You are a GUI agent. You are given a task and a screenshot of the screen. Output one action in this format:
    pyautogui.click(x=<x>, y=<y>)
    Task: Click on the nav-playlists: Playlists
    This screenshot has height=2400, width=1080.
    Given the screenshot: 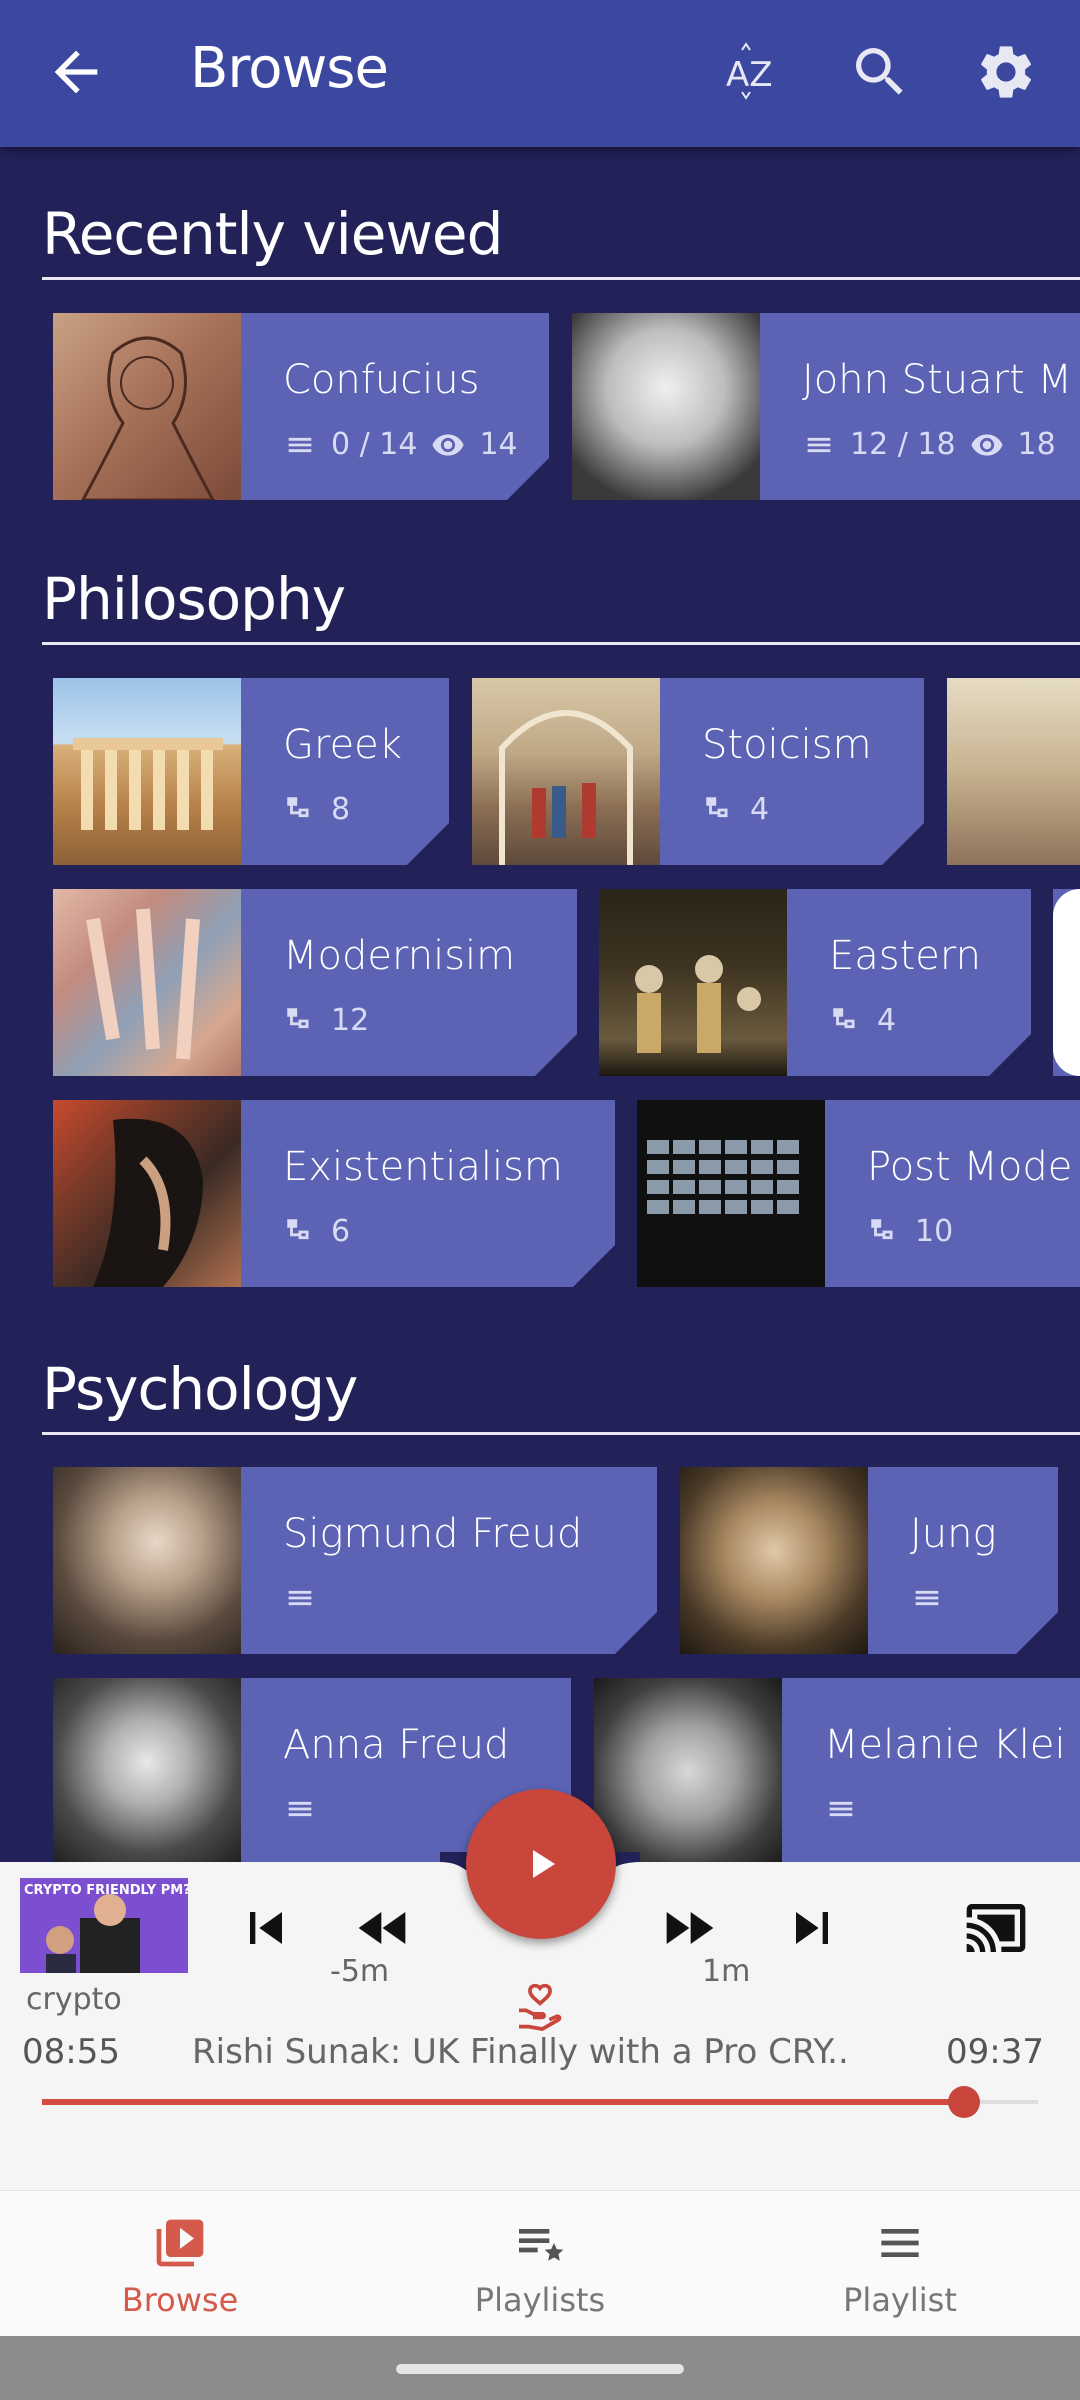 What is the action you would take?
    pyautogui.click(x=540, y=2264)
    